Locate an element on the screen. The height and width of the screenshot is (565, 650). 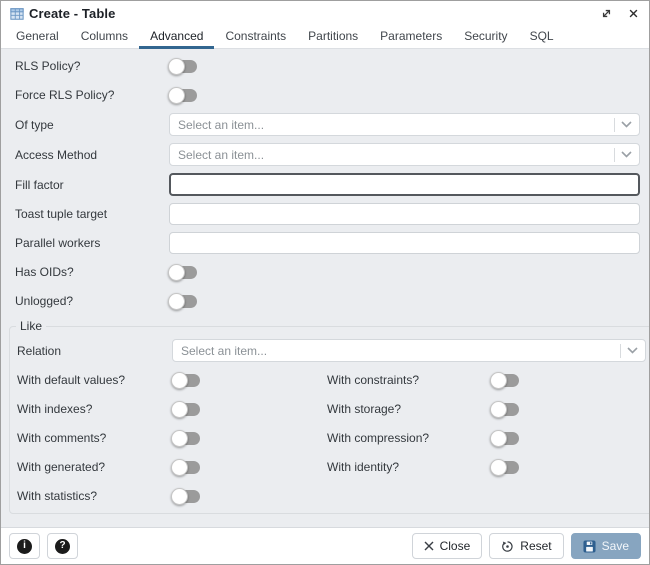
reset-icon is located at coordinates (507, 546).